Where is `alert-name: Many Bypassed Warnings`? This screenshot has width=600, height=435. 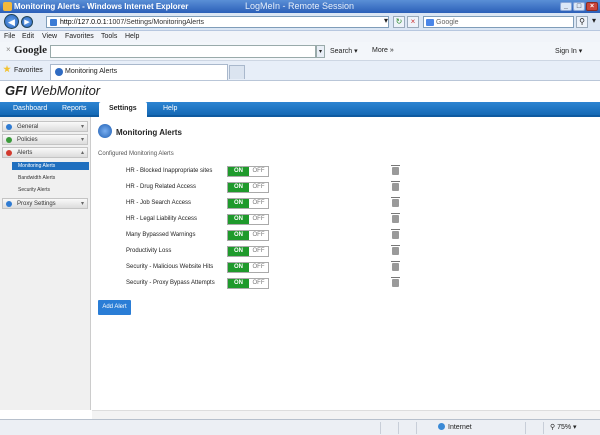
alert-name: Many Bypassed Warnings is located at coordinates (161, 235).